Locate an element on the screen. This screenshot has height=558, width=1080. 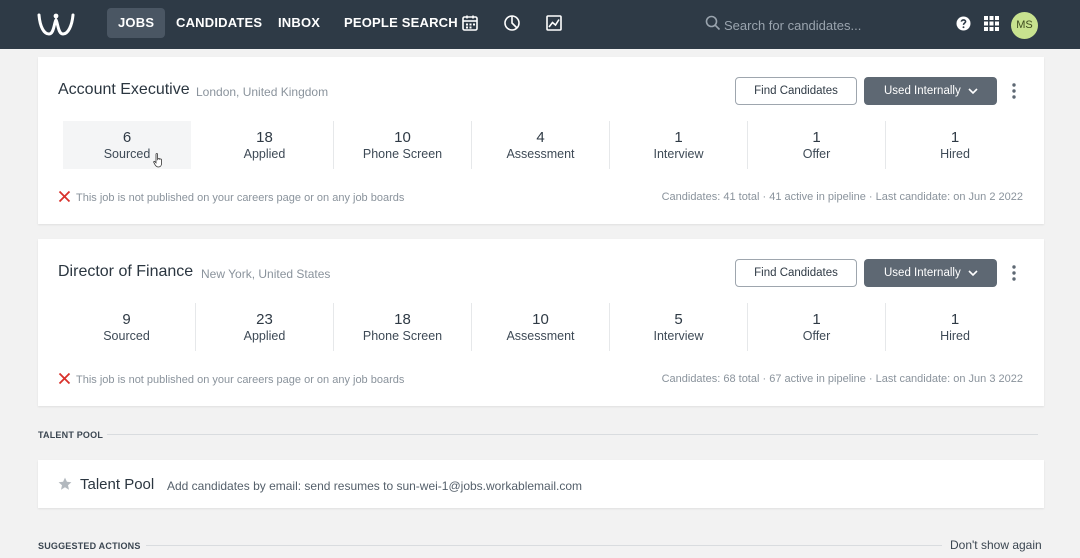
stage-applied: 23 Applied is located at coordinates (265, 327).